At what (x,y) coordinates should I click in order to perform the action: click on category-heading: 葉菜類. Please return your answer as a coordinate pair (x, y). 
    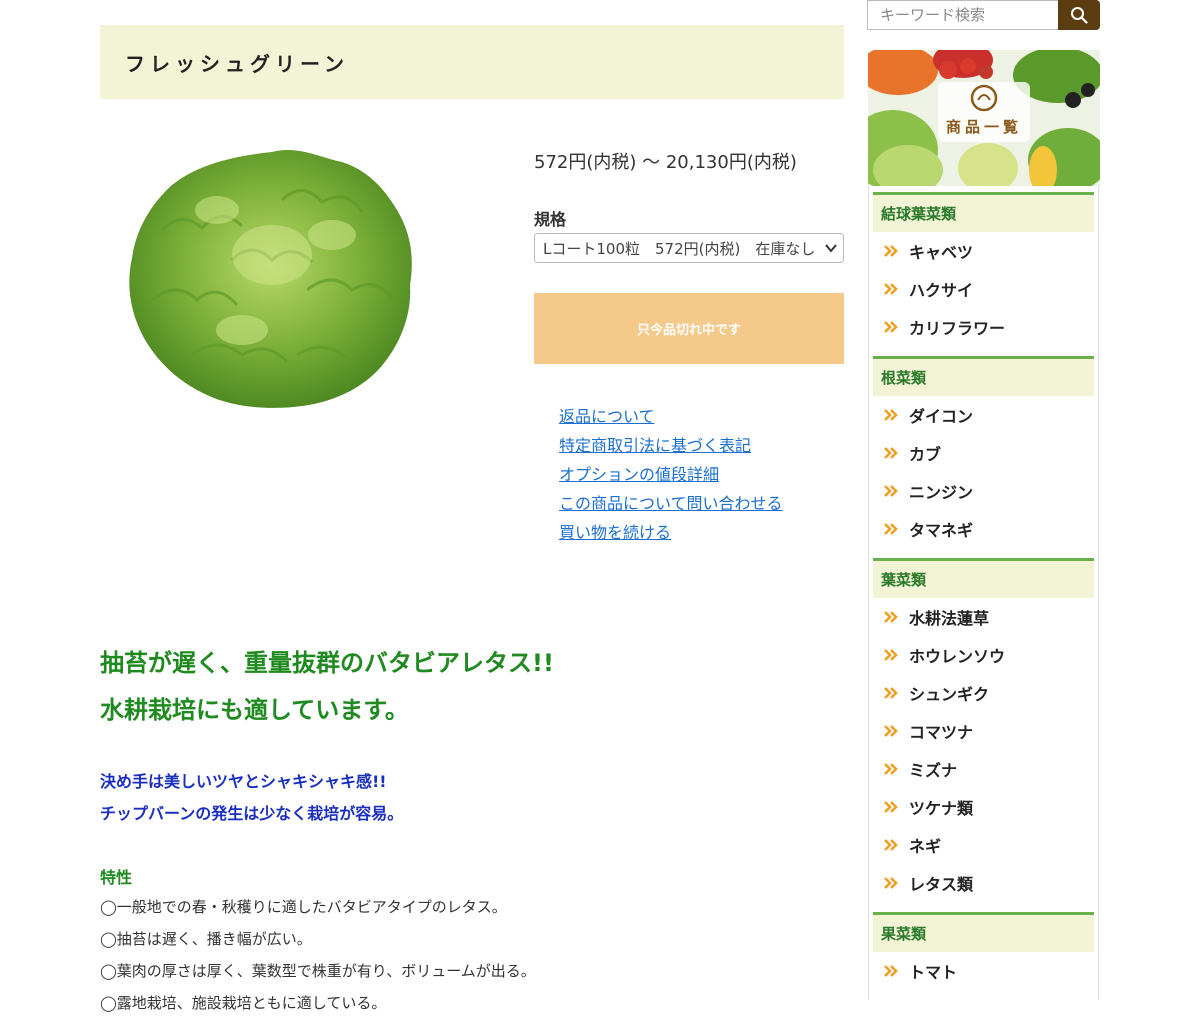
    Looking at the image, I should click on (983, 578).